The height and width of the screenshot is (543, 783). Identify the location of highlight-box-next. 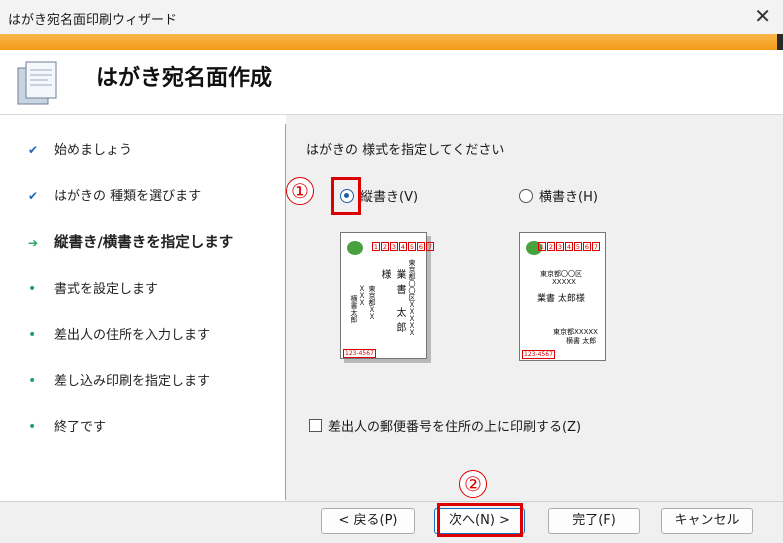
(480, 520).